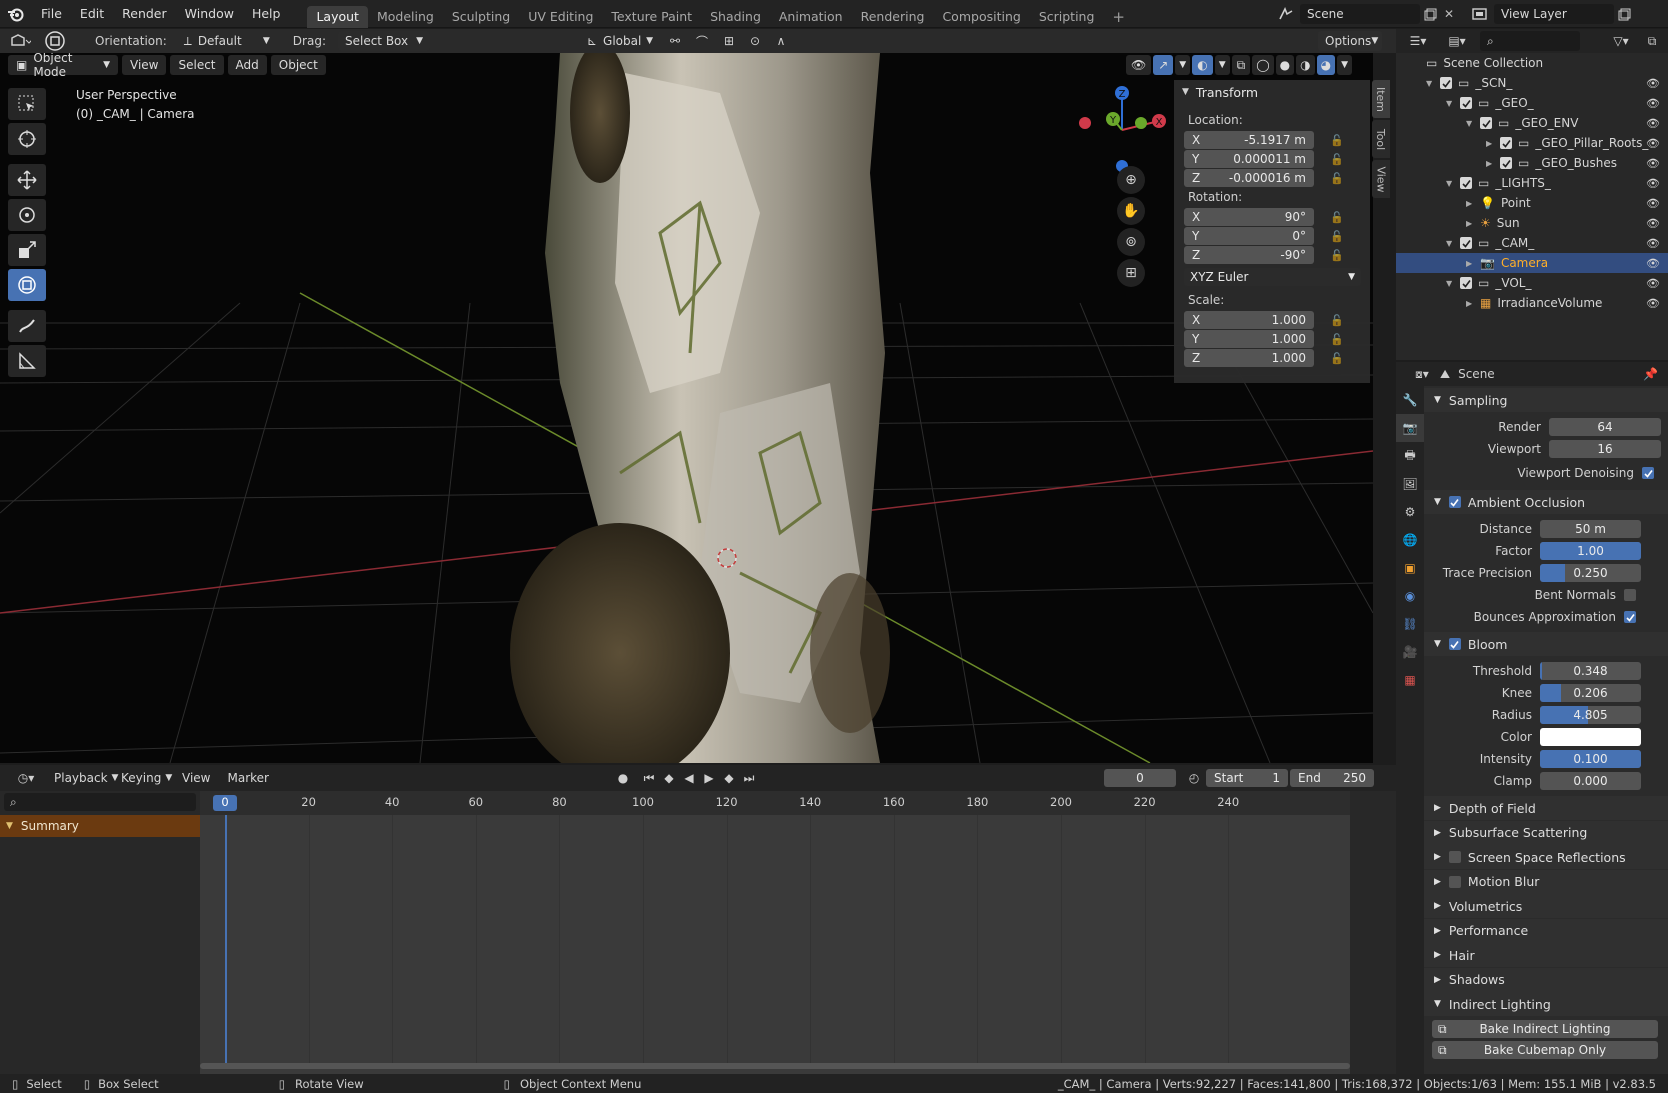  What do you see at coordinates (675, 41) in the screenshot?
I see `pivot-point-icon: ⚯` at bounding box center [675, 41].